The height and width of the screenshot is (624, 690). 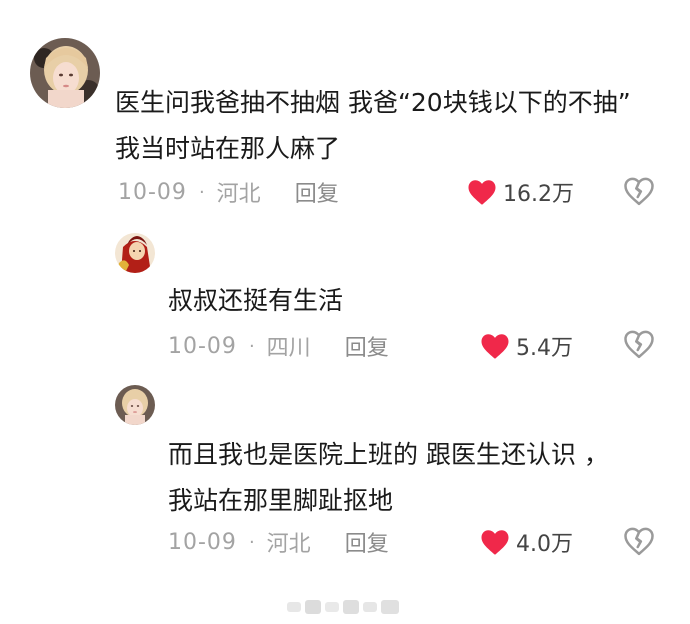 I want to click on comment-text: 叔叔还挺有生活, so click(x=256, y=300).